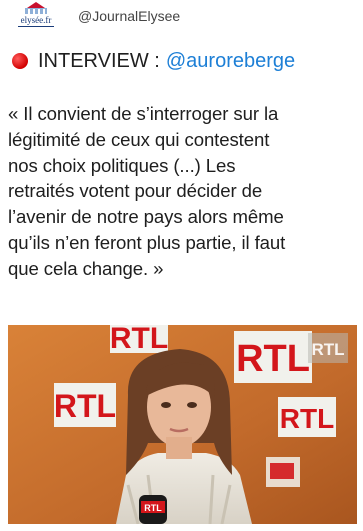 The width and height of the screenshot is (363, 531). Describe the element at coordinates (36, 20) in the screenshot. I see `logo-text: elysée.fr` at that location.